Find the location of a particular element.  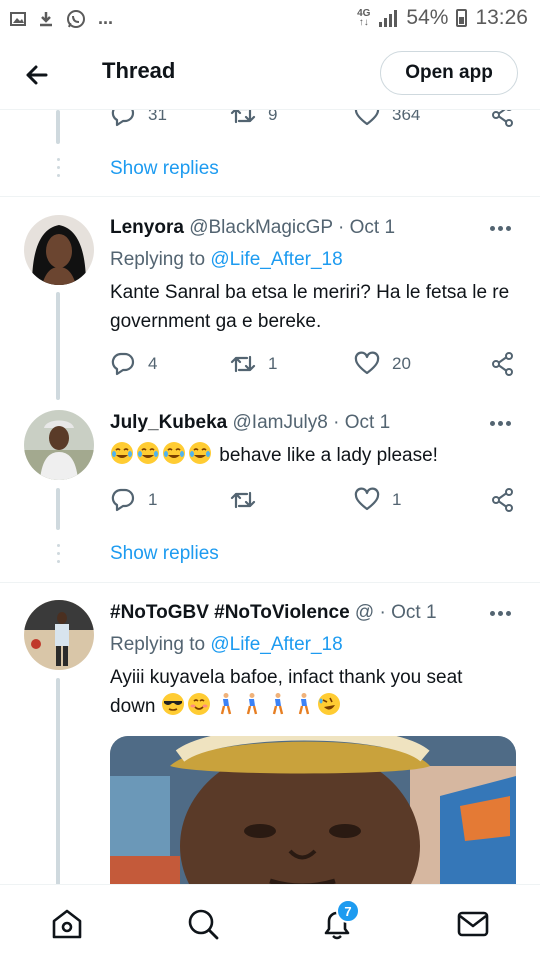

tweet-header: Lenyora @BlackMagicGP · Oct 1 is located at coordinates (290, 228).